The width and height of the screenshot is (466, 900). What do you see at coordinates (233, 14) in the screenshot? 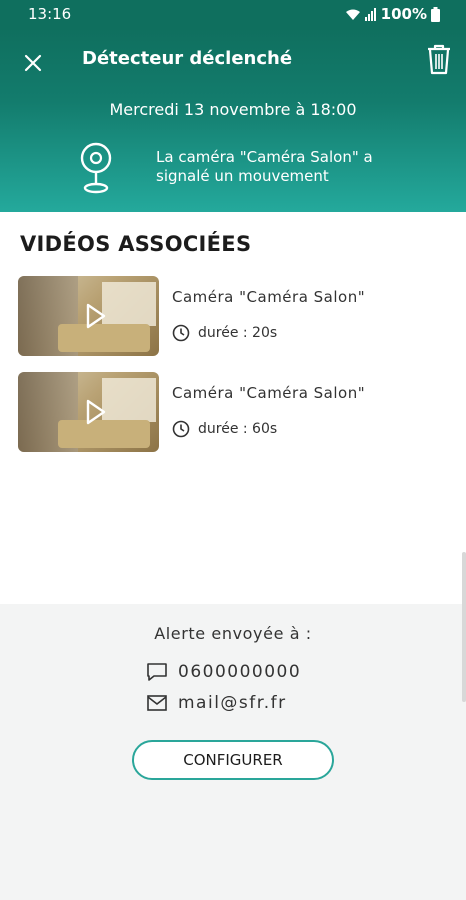
I see `status-bar: 13:16 100%` at bounding box center [233, 14].